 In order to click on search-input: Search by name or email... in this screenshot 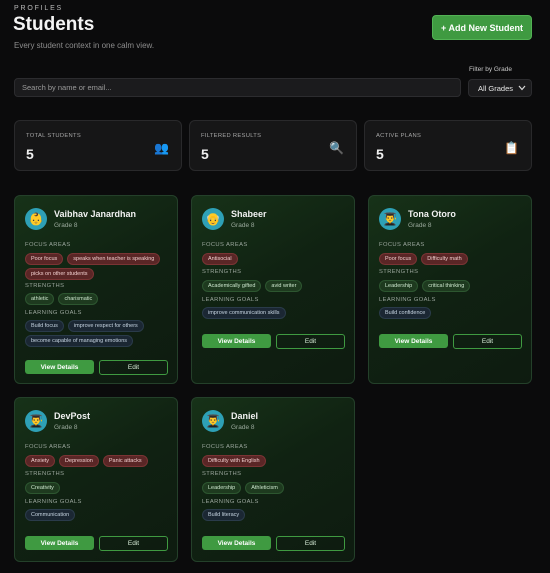, I will do `click(237, 87)`.